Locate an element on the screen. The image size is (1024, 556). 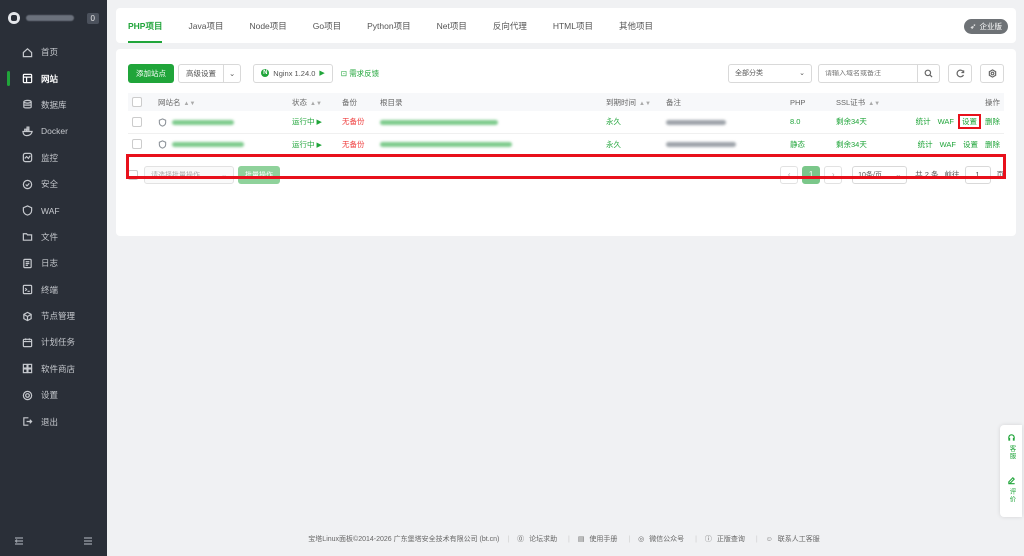
sidebar-item-nodes: 节点管理 is located at coordinates (53, 316).